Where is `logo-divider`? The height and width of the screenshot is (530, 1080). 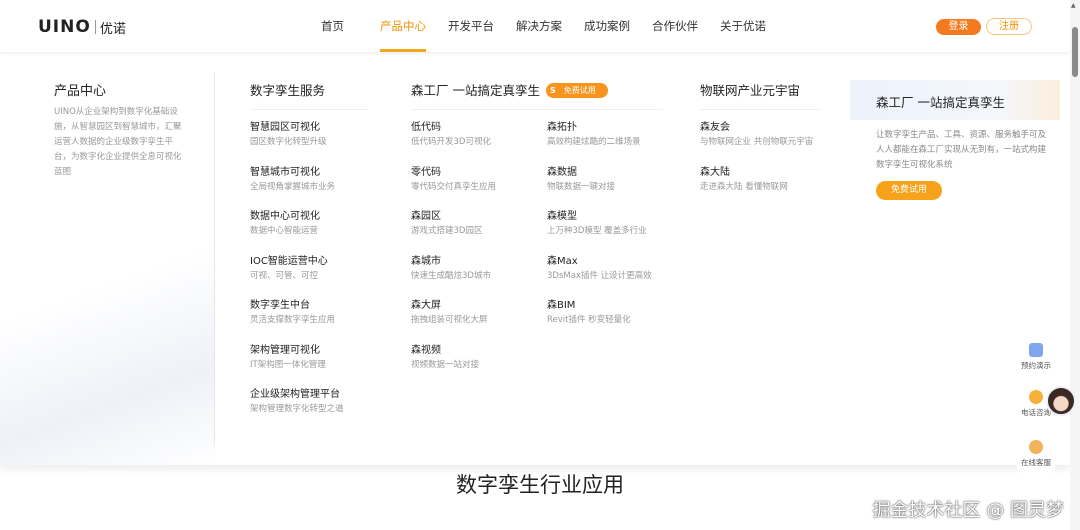 logo-divider is located at coordinates (95, 27).